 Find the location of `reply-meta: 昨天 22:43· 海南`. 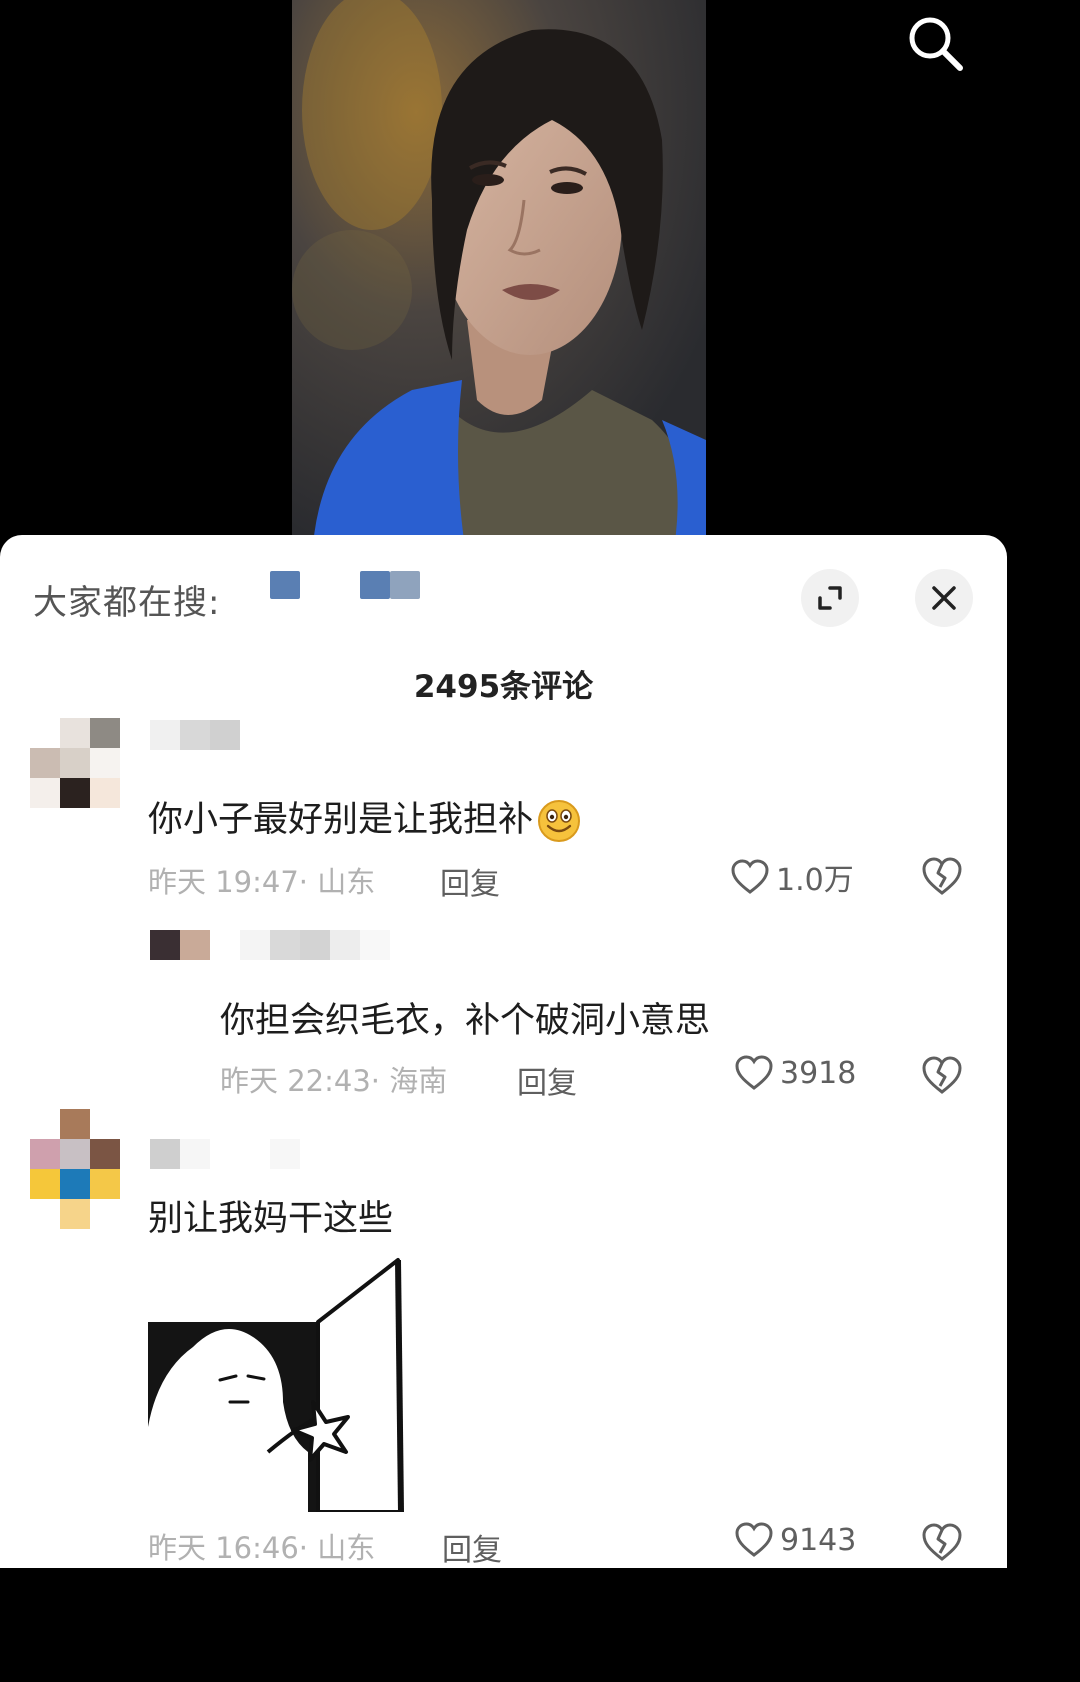

reply-meta: 昨天 22:43· 海南 is located at coordinates (333, 1079).